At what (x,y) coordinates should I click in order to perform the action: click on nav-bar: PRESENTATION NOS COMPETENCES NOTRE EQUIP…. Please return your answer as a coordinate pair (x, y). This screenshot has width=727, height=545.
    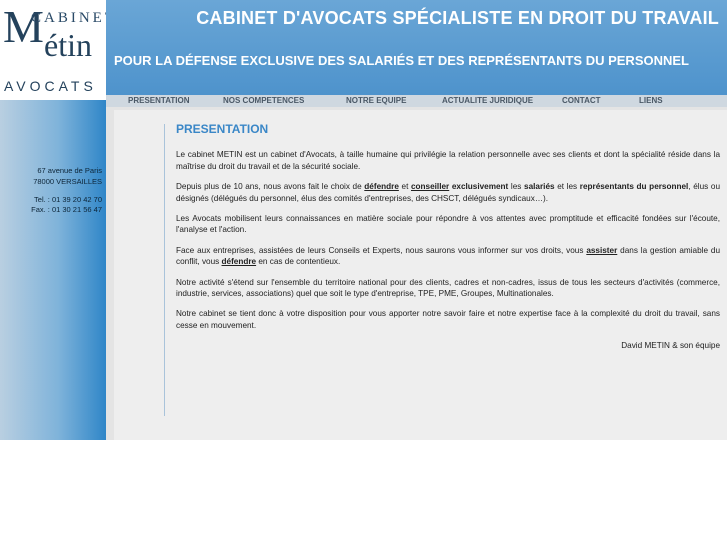
    Looking at the image, I should click on (416, 101).